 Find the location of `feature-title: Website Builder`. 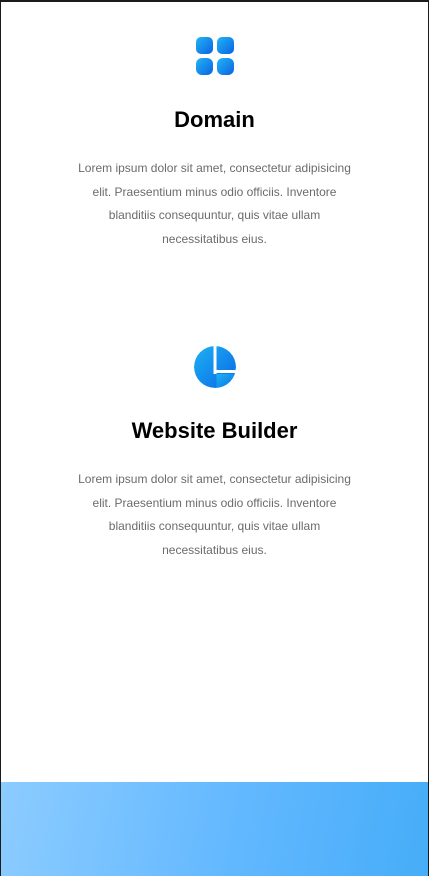

feature-title: Website Builder is located at coordinates (214, 430).